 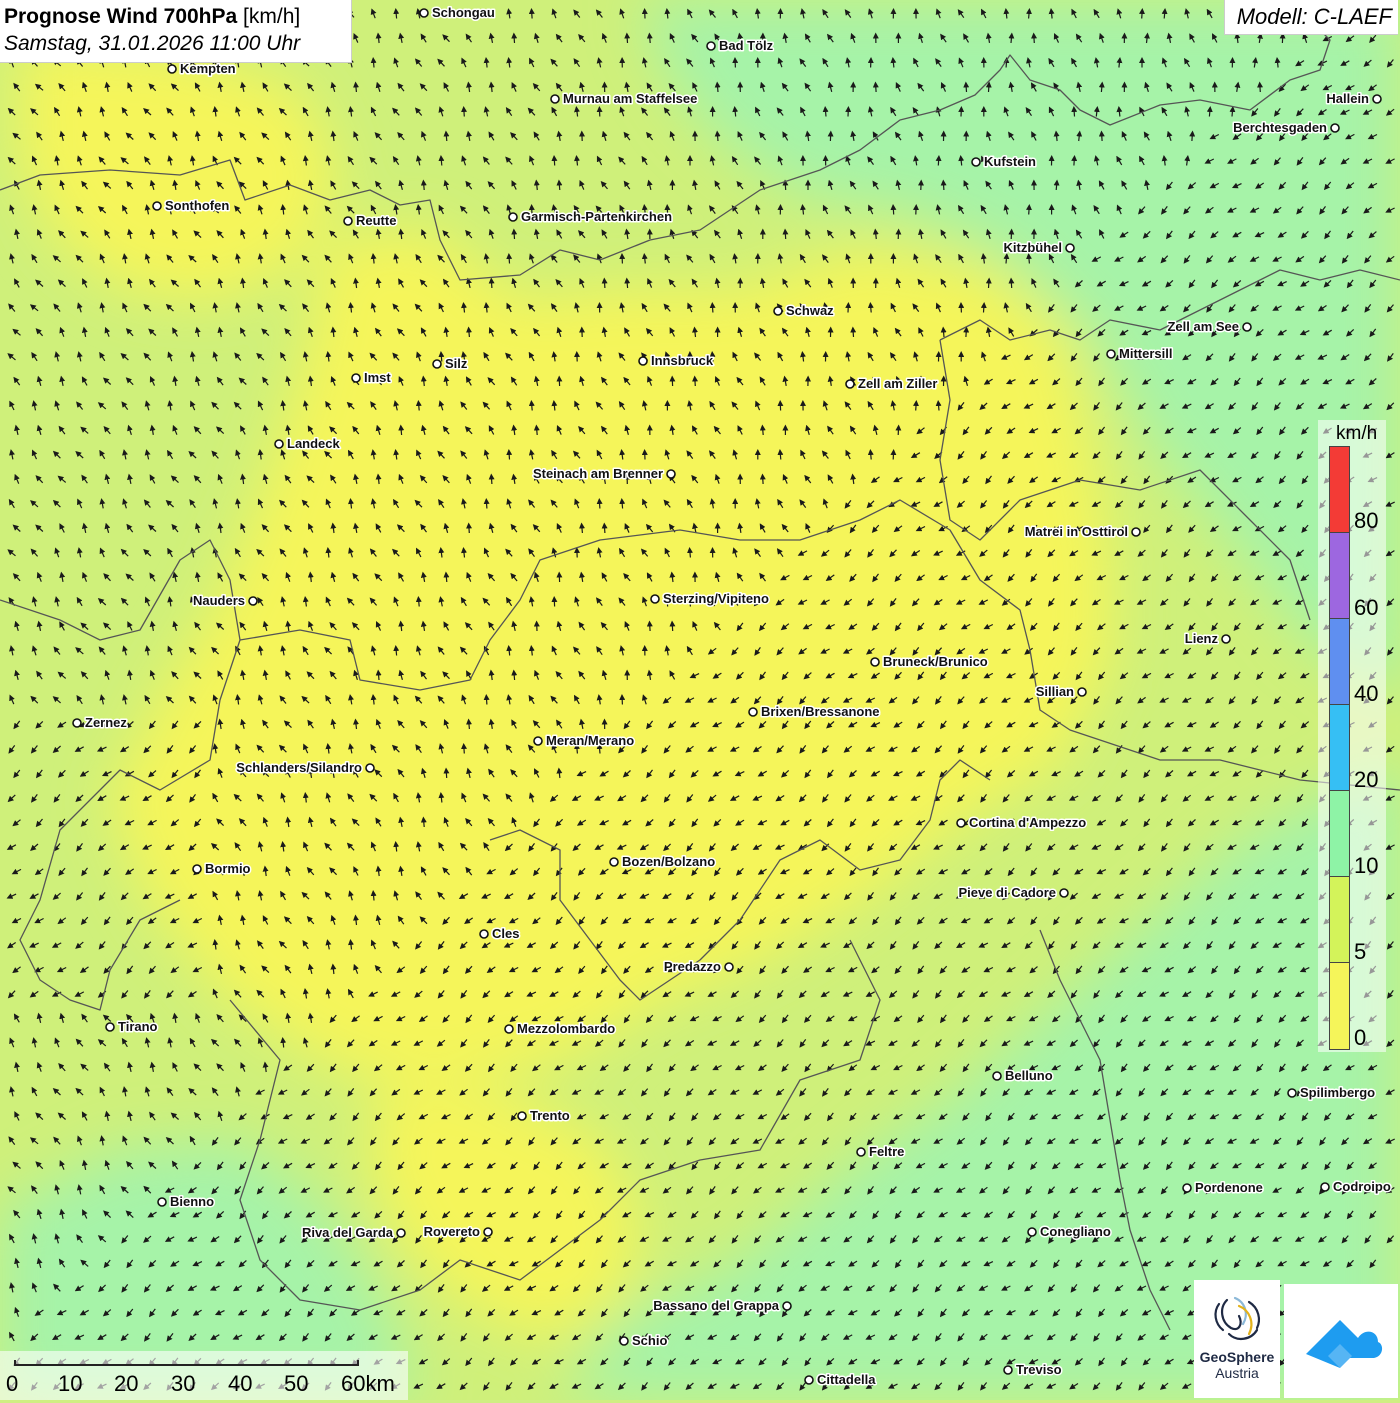 What do you see at coordinates (560, 1028) in the screenshot?
I see `city-marker: Mezzolombardo` at bounding box center [560, 1028].